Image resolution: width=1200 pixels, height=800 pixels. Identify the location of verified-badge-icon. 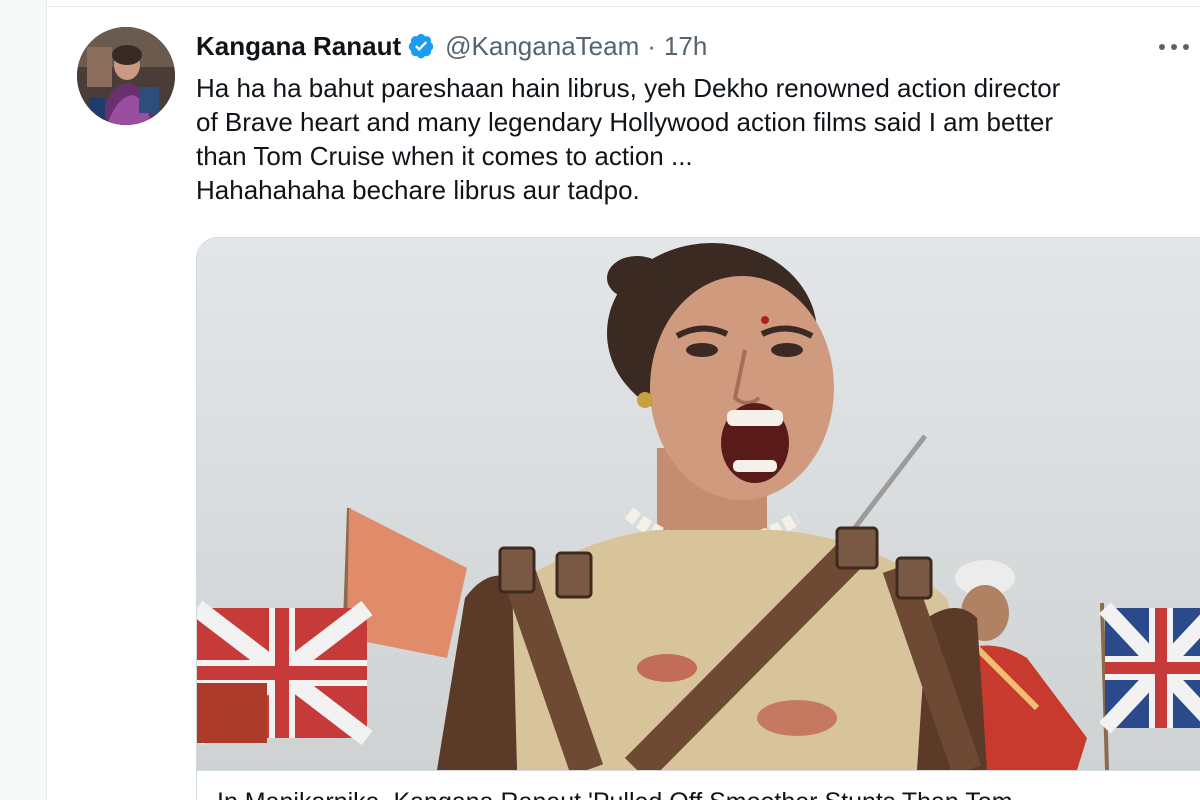
(421, 46).